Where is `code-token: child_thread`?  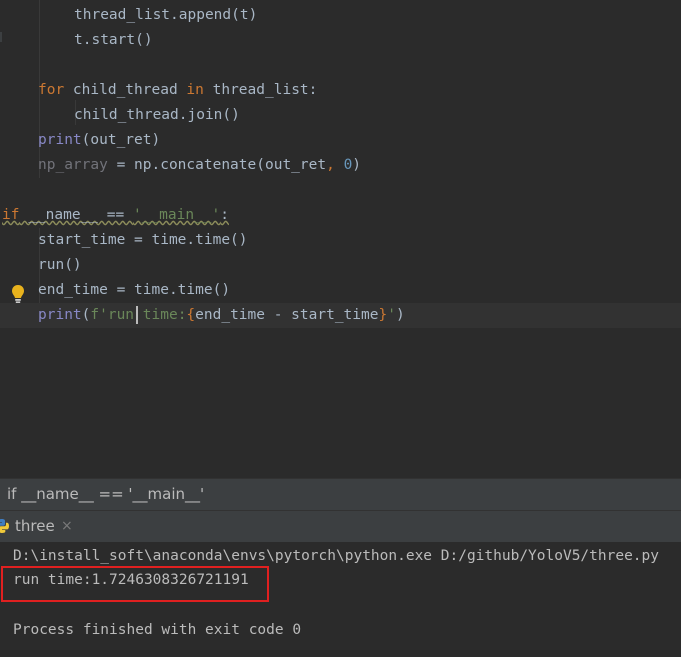
code-token: child_thread is located at coordinates (125, 90).